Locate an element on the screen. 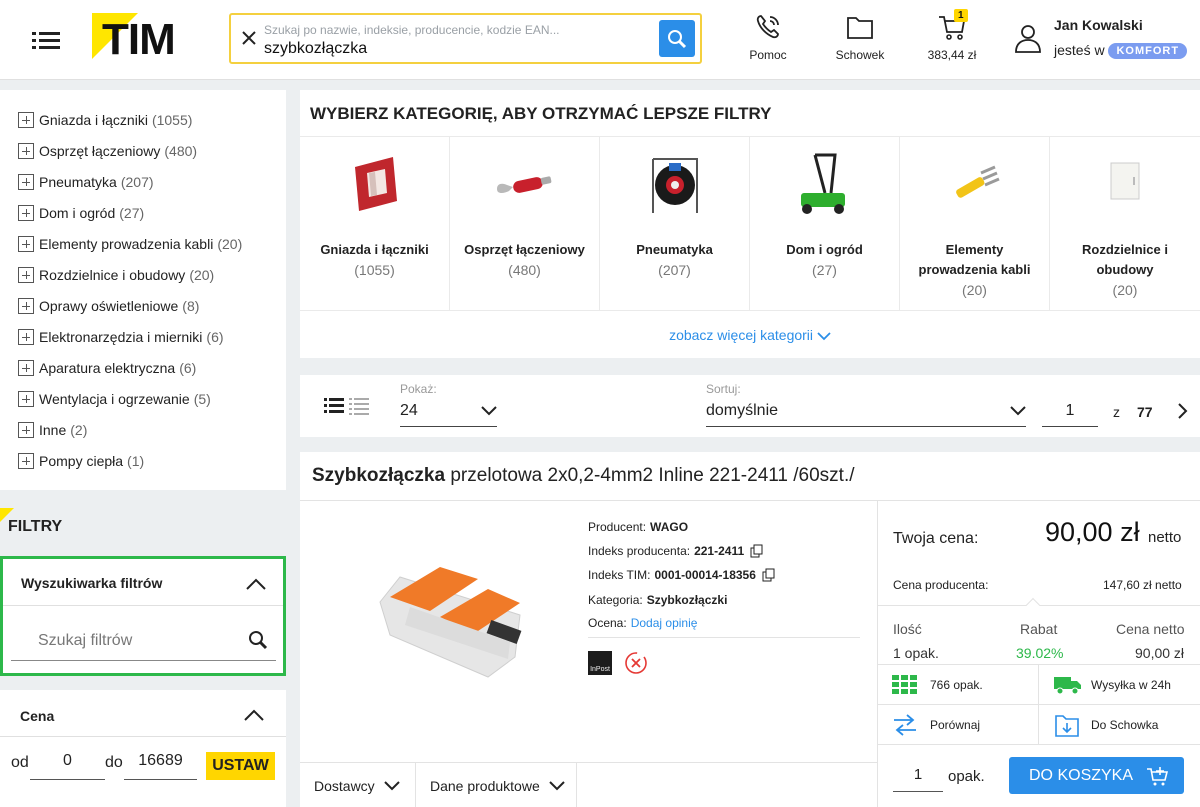 The image size is (1200, 807). category-item: Inne (2) is located at coordinates (52, 430).